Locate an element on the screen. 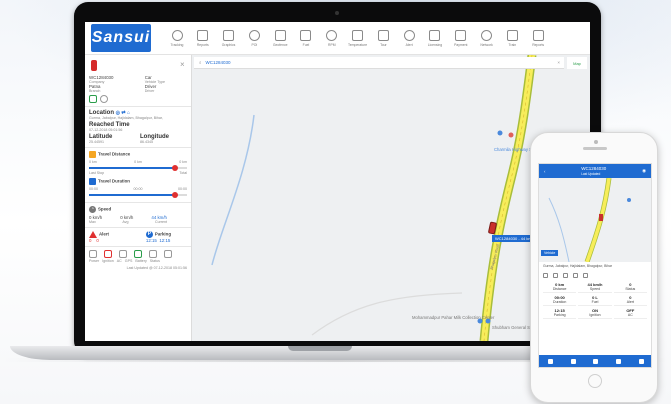  nav-item-alert: Alert is located at coordinates (409, 38).